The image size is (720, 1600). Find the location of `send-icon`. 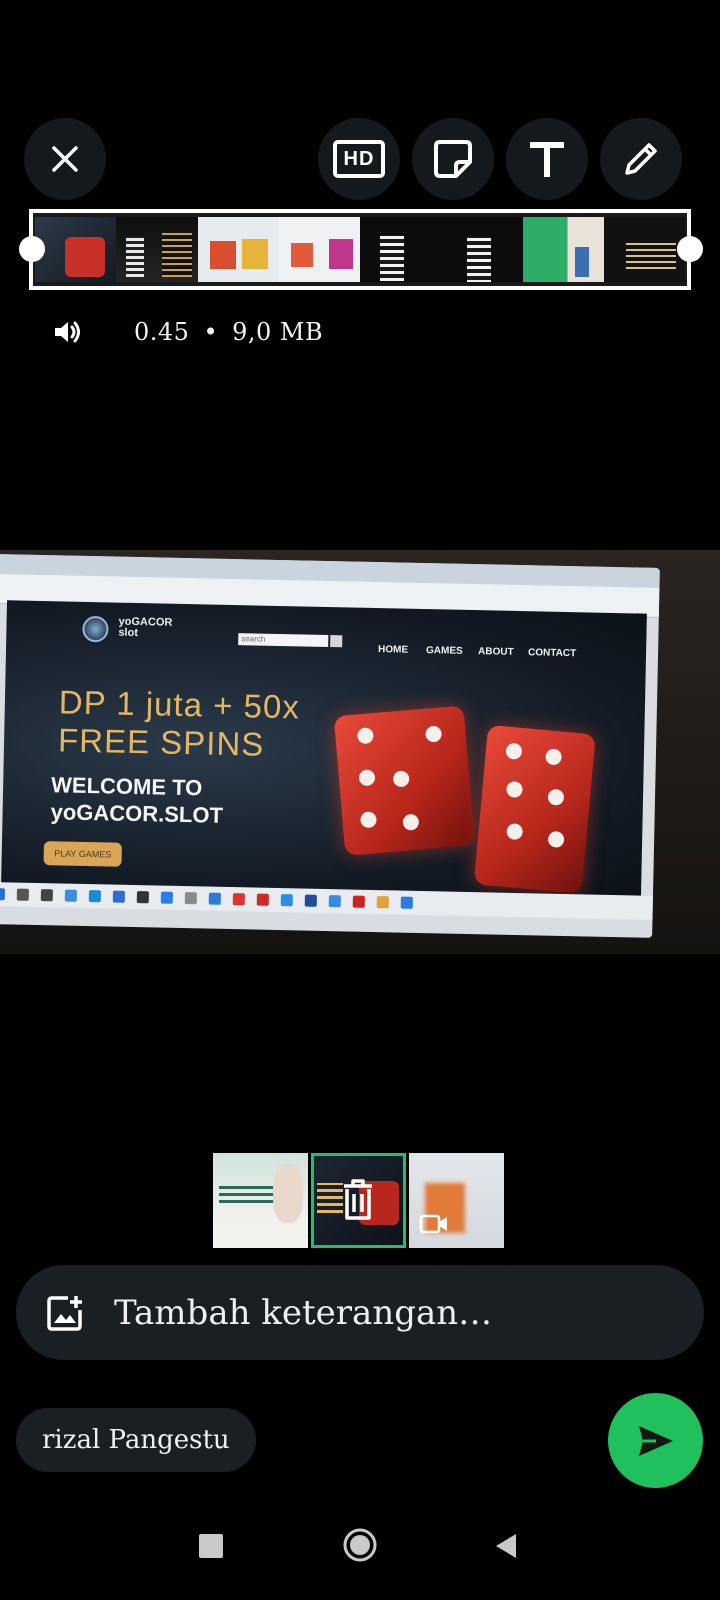

send-icon is located at coordinates (655, 1440).